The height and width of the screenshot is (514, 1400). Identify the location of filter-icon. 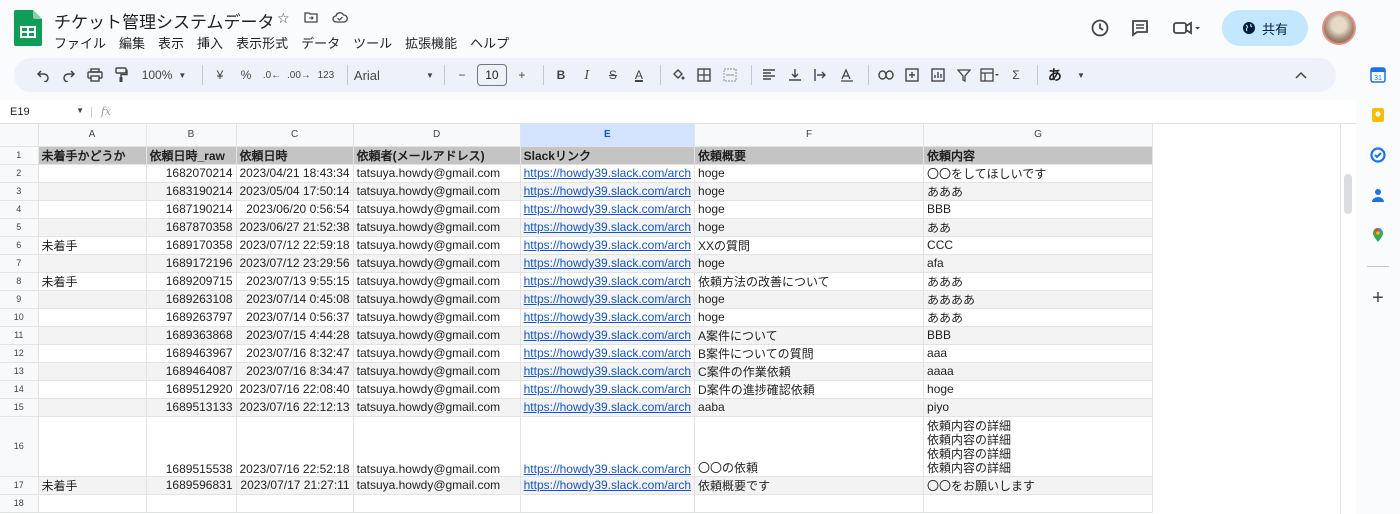
(964, 75).